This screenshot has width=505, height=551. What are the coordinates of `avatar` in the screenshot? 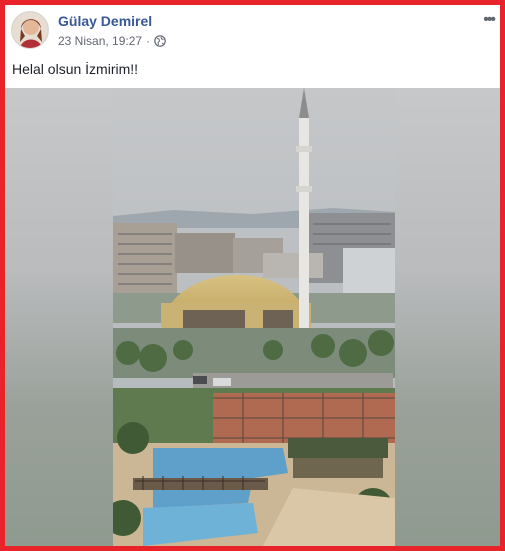 It's located at (30, 30).